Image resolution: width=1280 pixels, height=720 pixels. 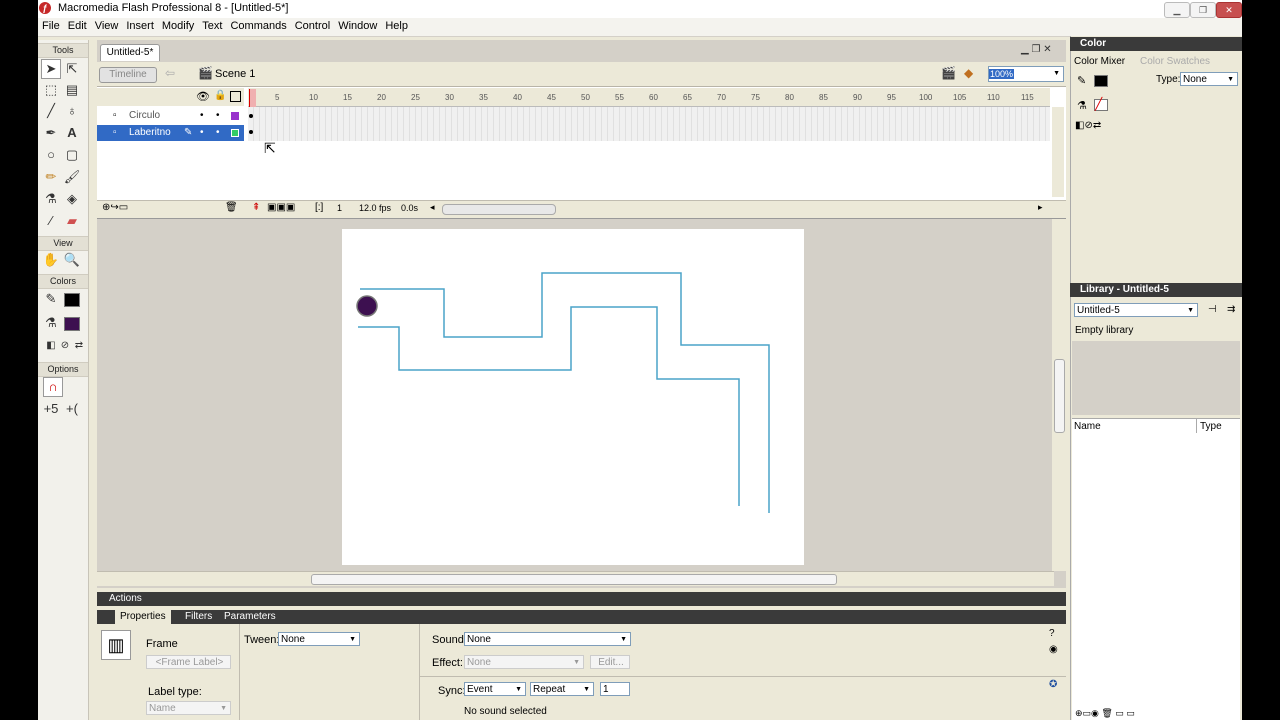 What do you see at coordinates (524, 662) in the screenshot?
I see `effect-select: None ▼` at bounding box center [524, 662].